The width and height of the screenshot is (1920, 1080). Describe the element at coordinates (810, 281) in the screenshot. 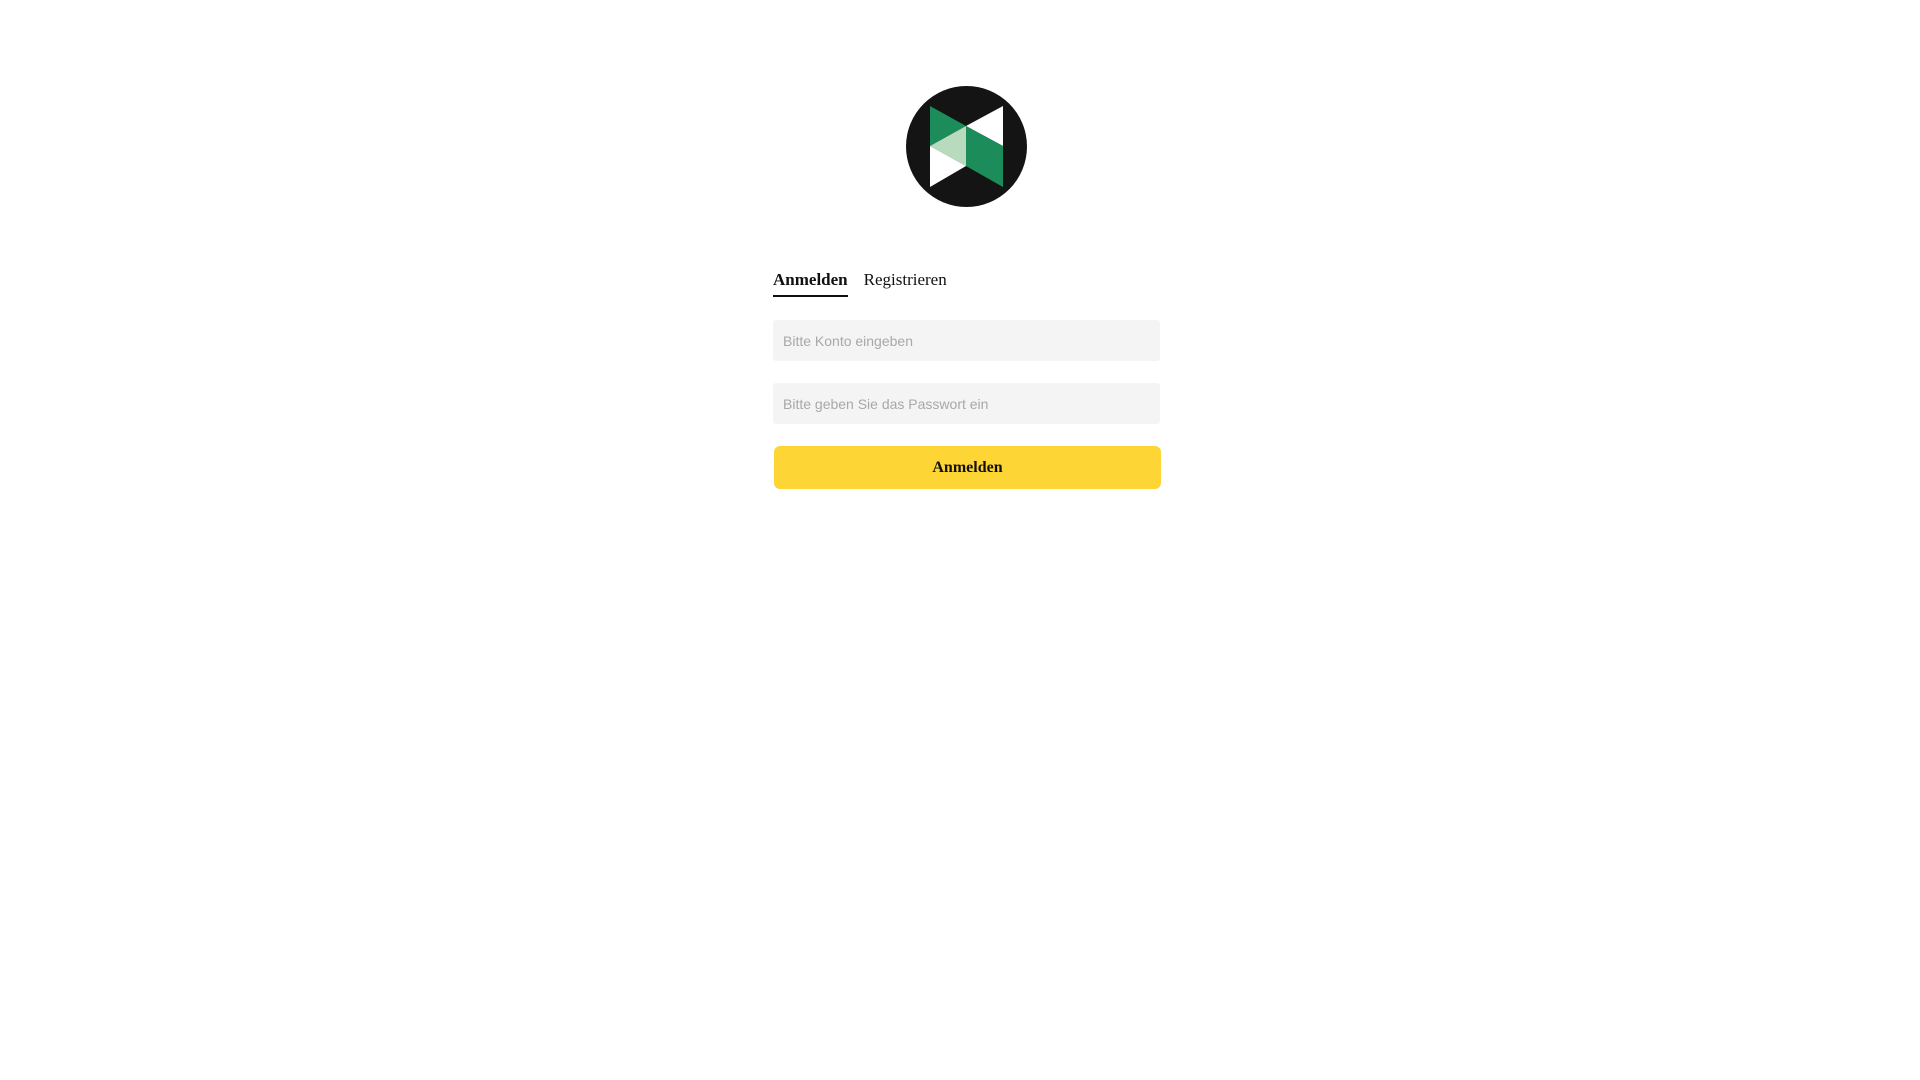

I see `tab-login: Anmelden` at that location.